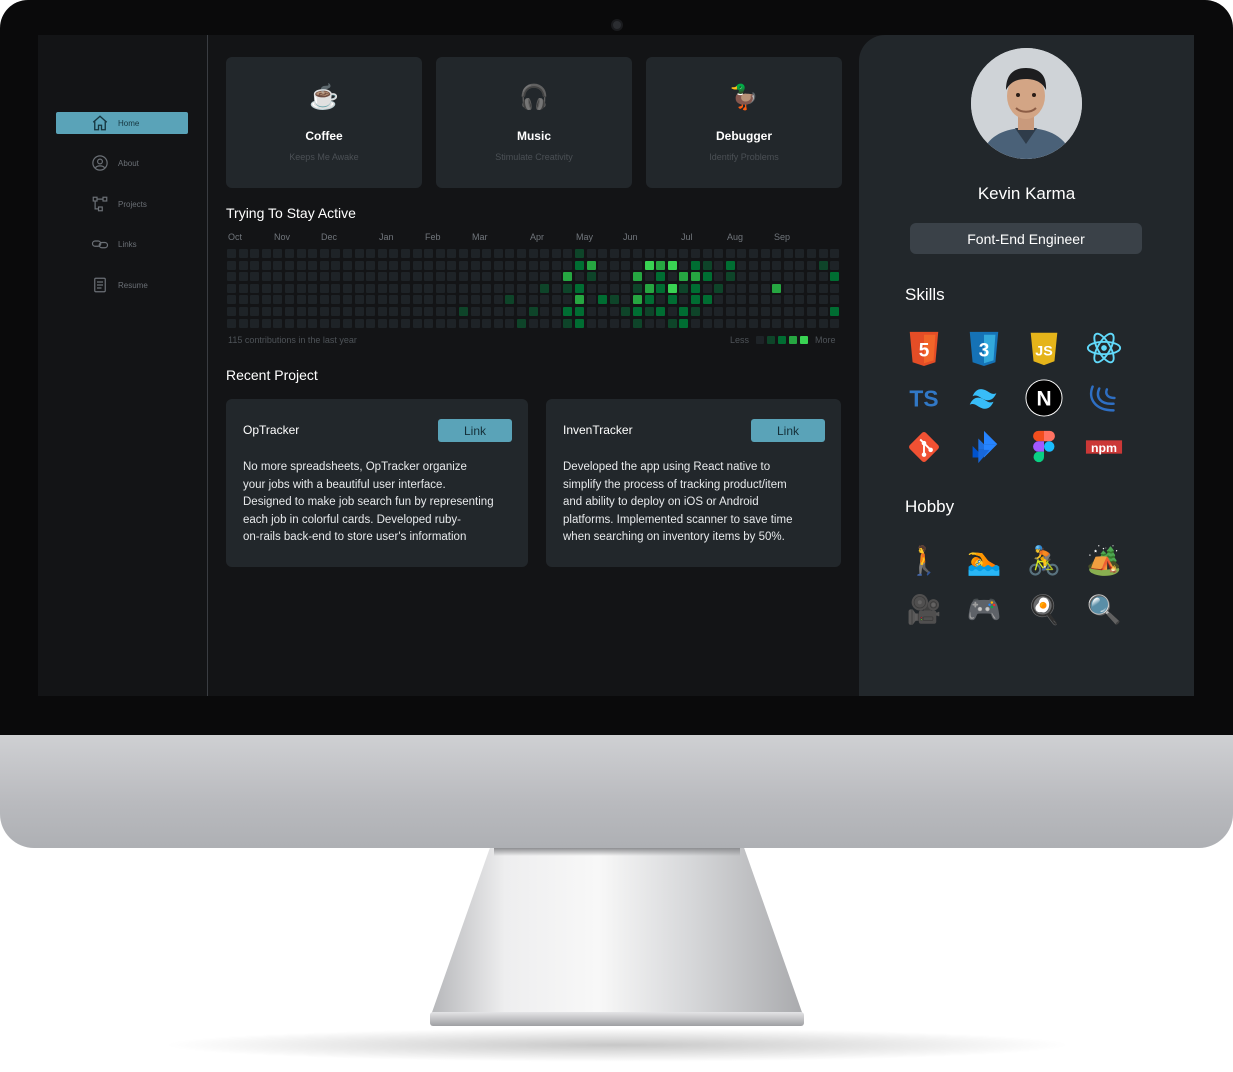 This screenshot has width=1233, height=1072. Describe the element at coordinates (924, 609) in the screenshot. I see `video-camera-icon: 🎥` at that location.